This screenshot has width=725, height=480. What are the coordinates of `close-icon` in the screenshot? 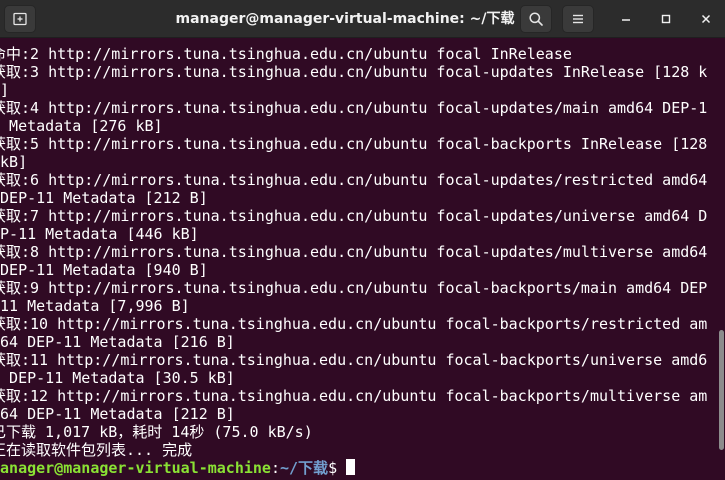 It's located at (706, 19).